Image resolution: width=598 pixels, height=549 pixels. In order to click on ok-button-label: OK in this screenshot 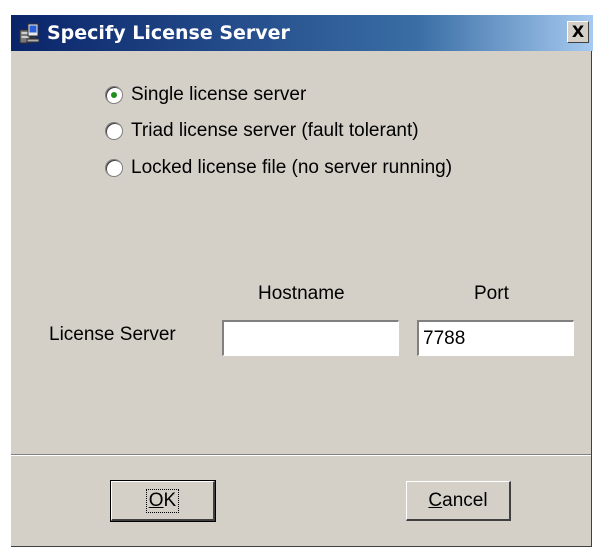, I will do `click(162, 500)`.